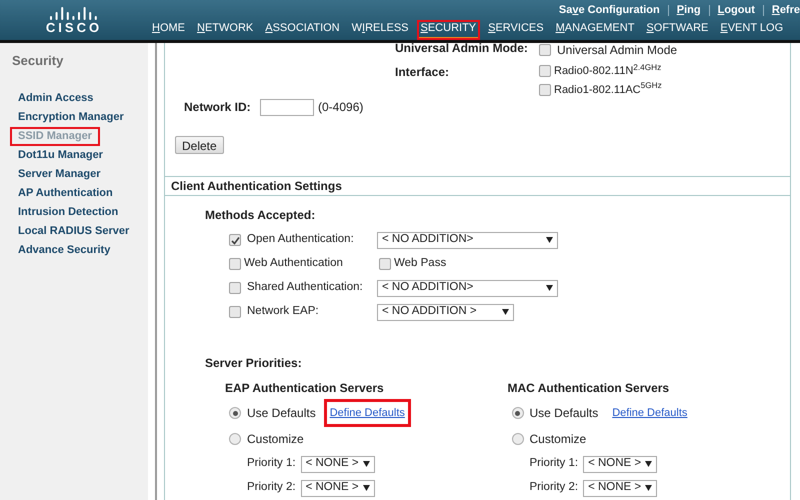  What do you see at coordinates (169, 30) in the screenshot?
I see `nav-tab: HOME` at bounding box center [169, 30].